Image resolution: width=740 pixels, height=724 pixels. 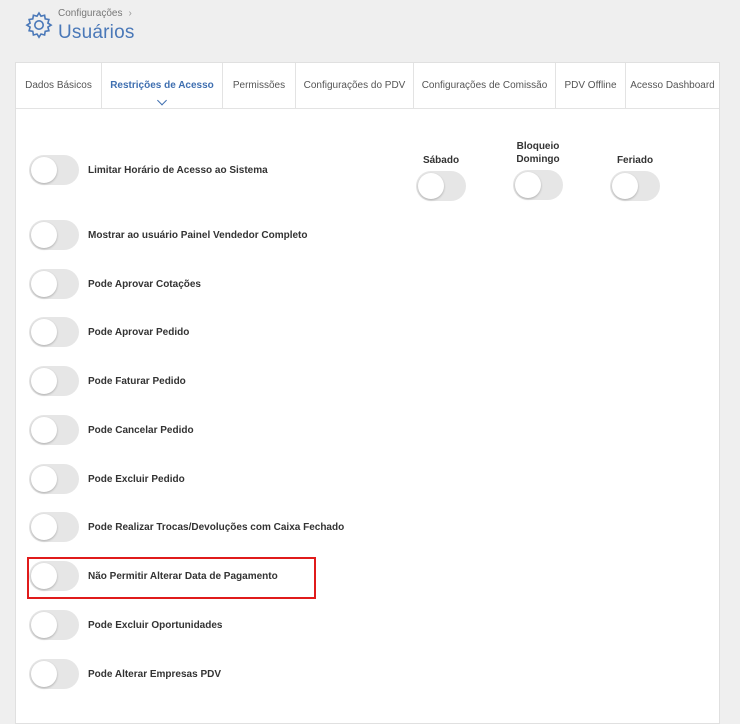 I want to click on chevron-down-icon, so click(x=162, y=100).